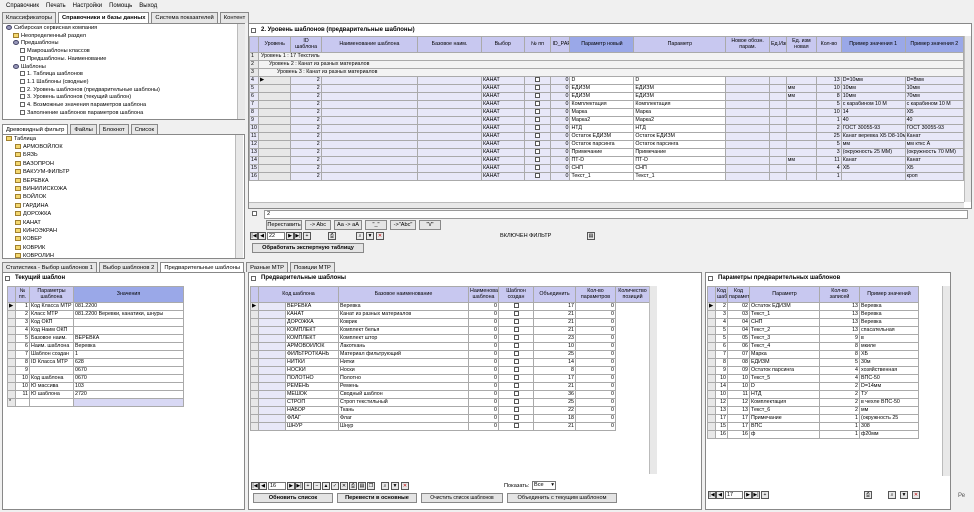 This screenshot has width=974, height=512. I want to click on table-row: 5 05 Текст_3 9 в, so click(813, 338).